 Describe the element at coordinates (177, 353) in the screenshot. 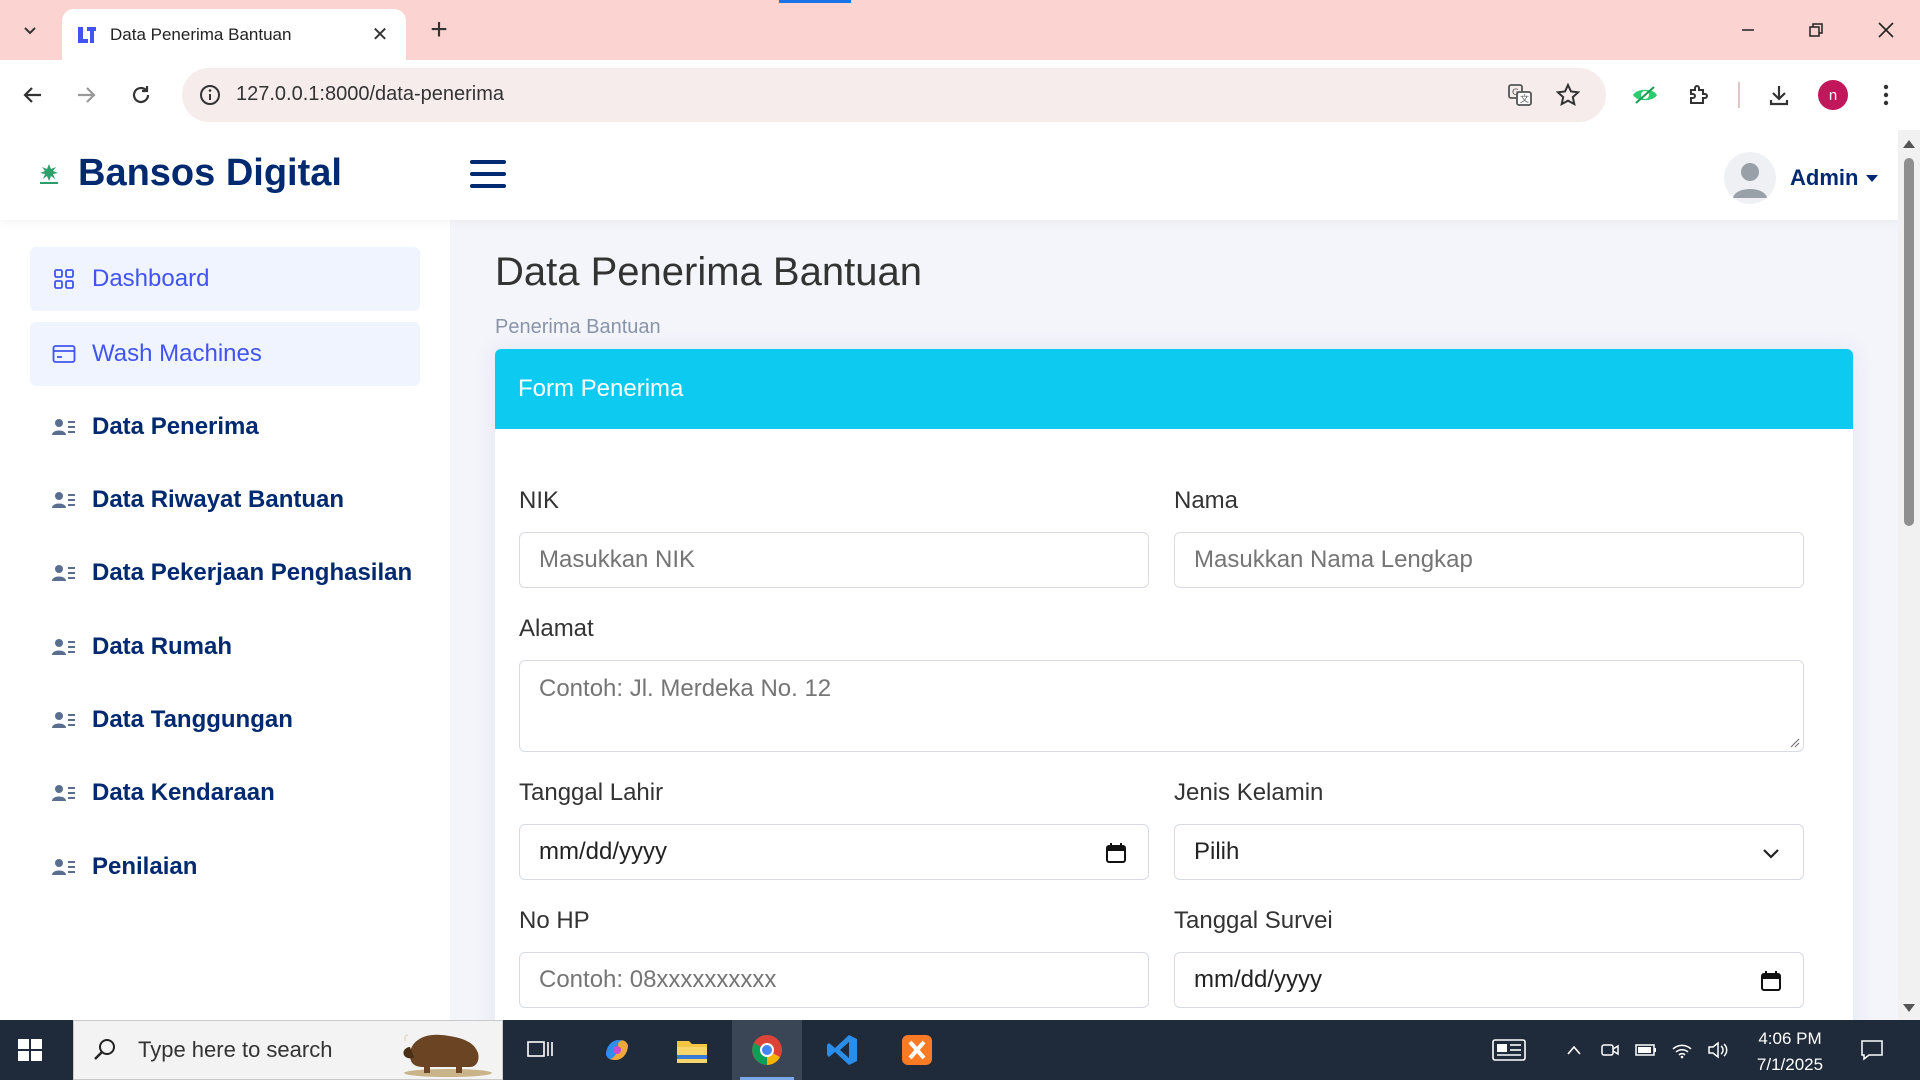

I see `sidebar-item-label: Wash Machines` at that location.